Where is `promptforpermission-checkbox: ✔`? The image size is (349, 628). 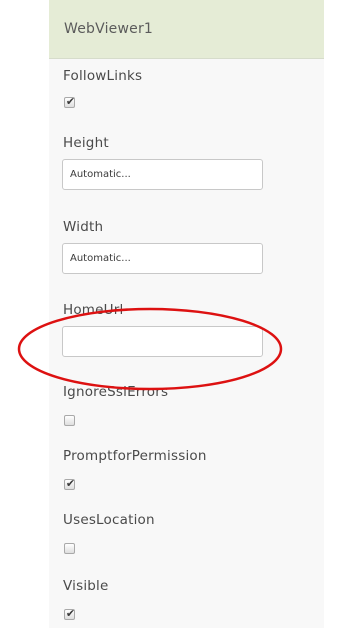 promptforpermission-checkbox: ✔ is located at coordinates (70, 483).